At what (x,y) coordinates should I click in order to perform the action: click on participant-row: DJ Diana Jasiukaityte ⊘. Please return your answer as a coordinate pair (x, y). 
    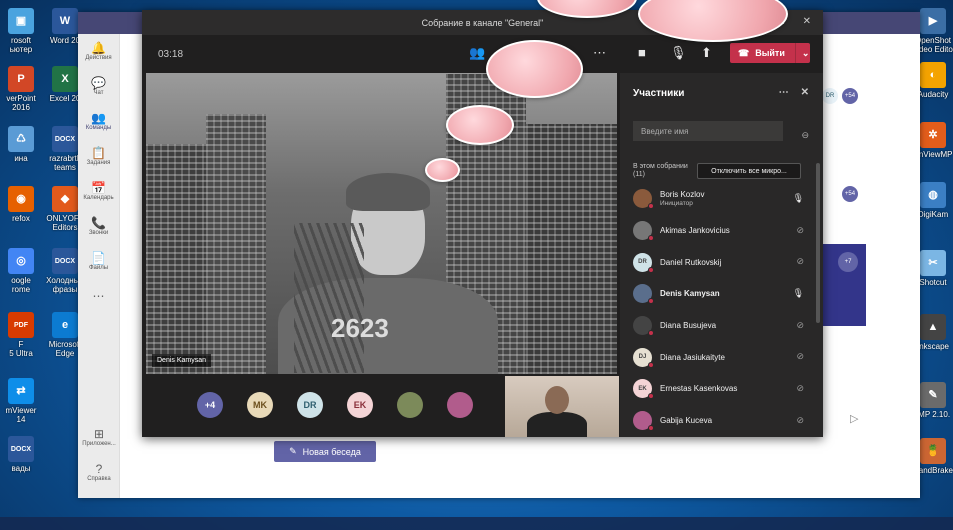
    Looking at the image, I should click on (721, 357).